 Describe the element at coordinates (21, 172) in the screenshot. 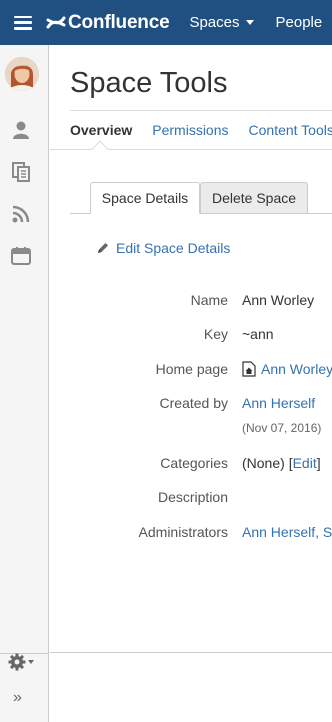

I see `pages-icon` at that location.